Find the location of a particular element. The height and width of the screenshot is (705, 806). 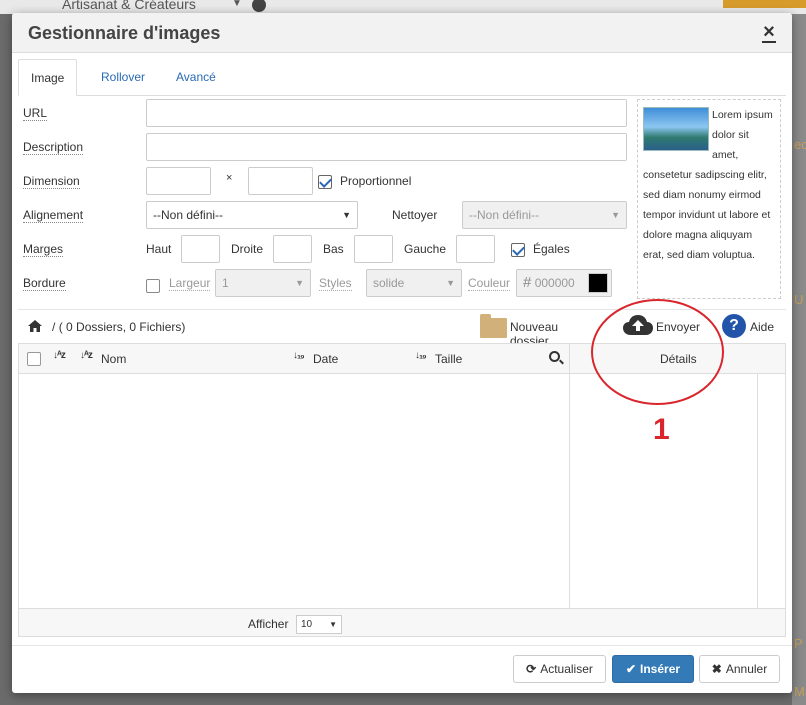

insert-button: ✔ Insérer is located at coordinates (653, 669).